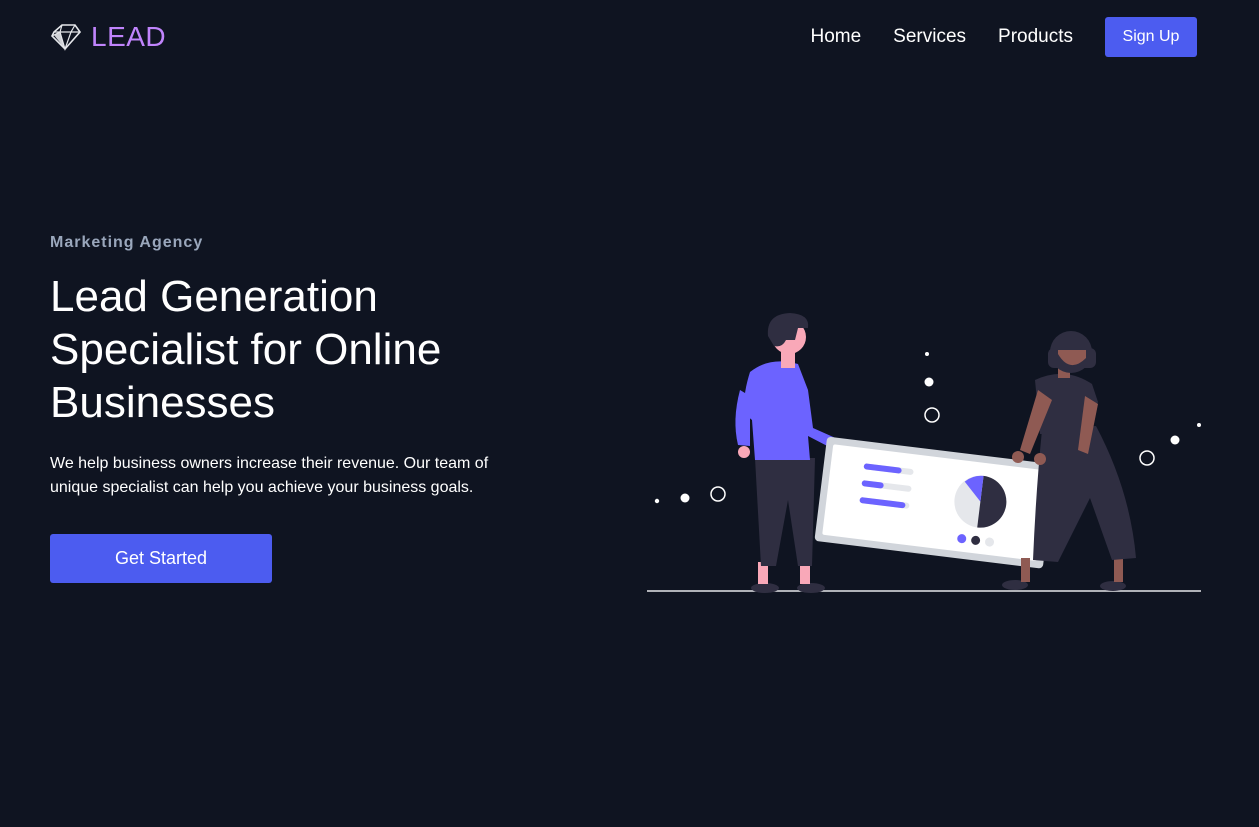 The width and height of the screenshot is (1259, 827). I want to click on brand-logo: LEAD, so click(108, 37).